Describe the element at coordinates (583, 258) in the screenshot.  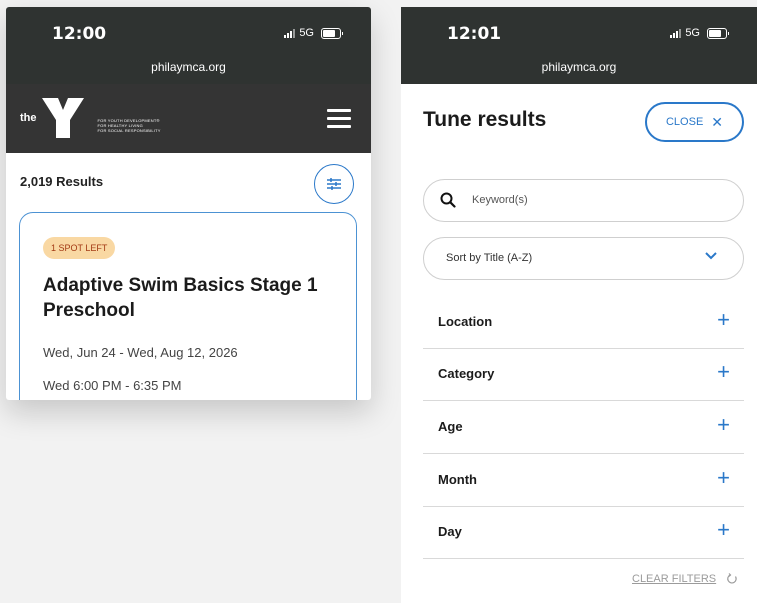
I see `sort-select: Sort by Title (A-Z)` at that location.